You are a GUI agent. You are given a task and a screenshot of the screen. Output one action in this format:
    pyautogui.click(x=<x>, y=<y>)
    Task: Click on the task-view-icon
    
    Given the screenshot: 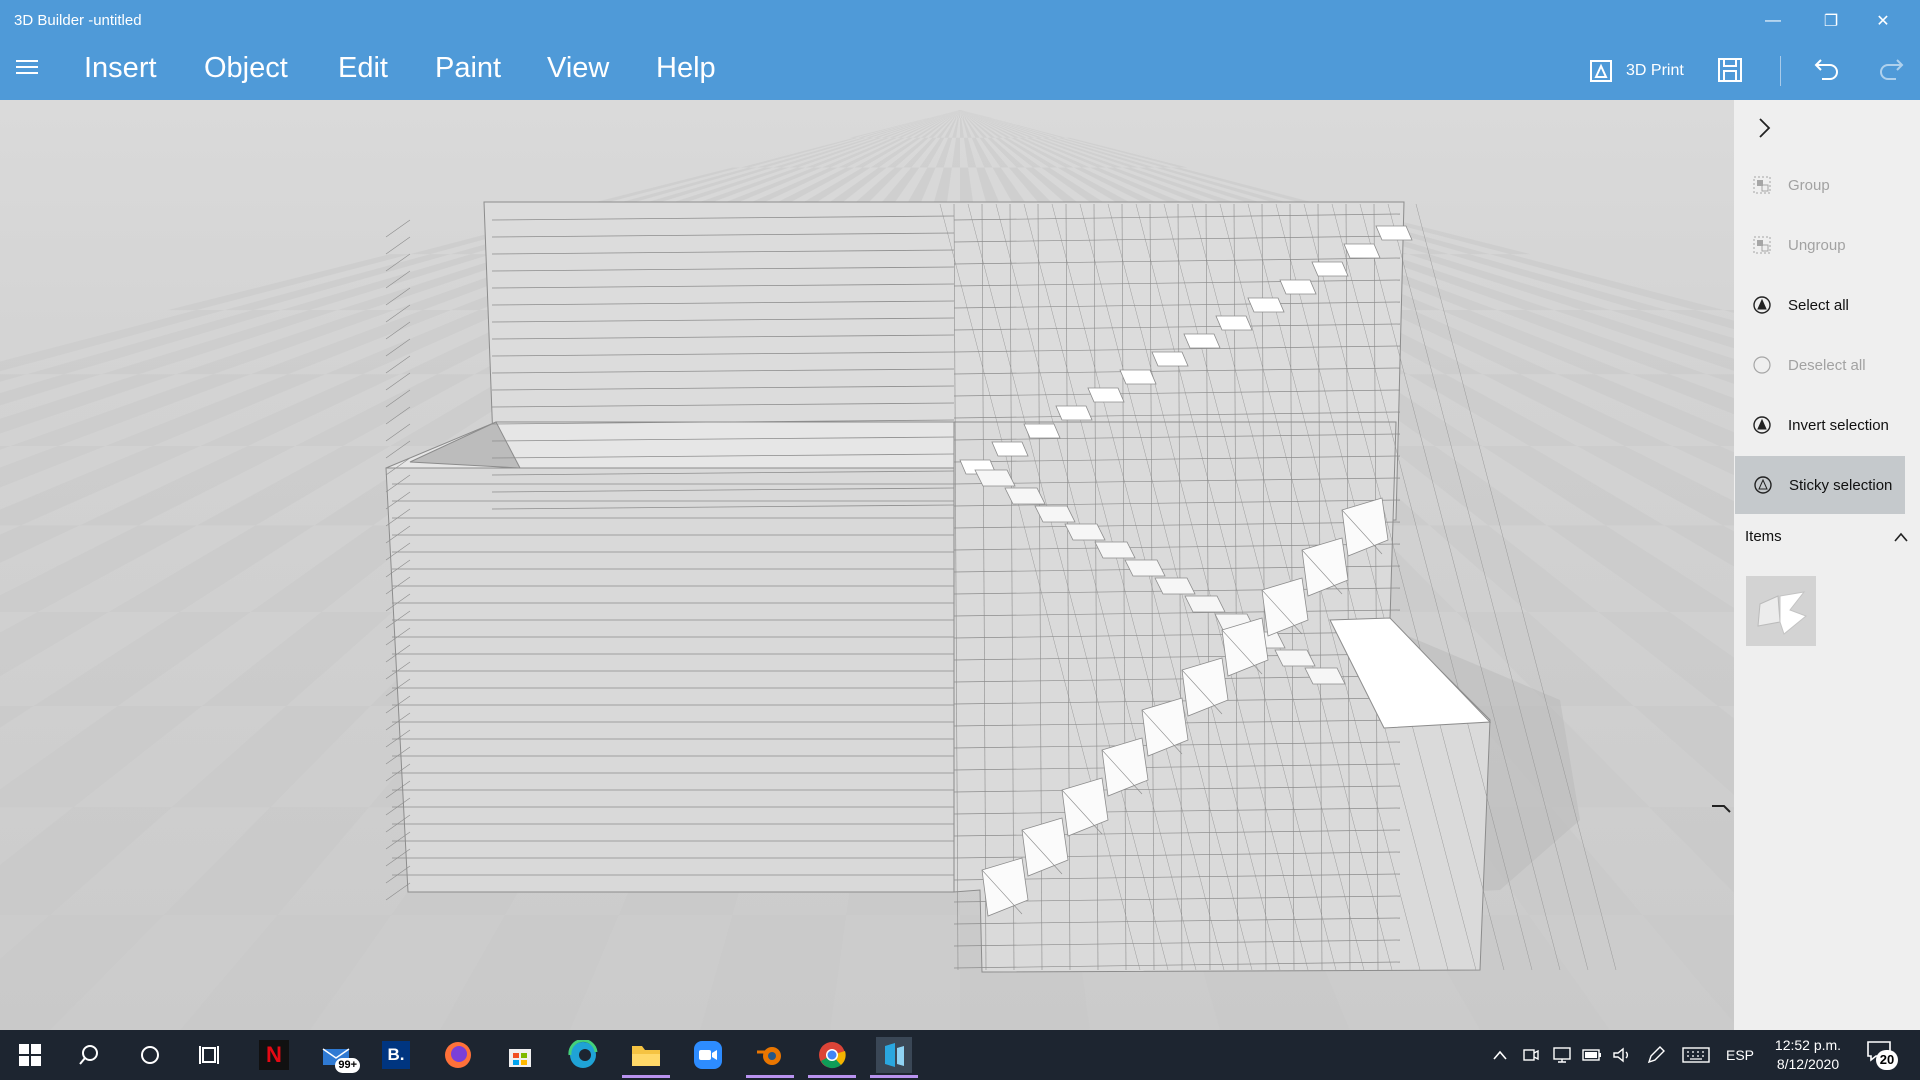 What is the action you would take?
    pyautogui.click(x=210, y=1055)
    